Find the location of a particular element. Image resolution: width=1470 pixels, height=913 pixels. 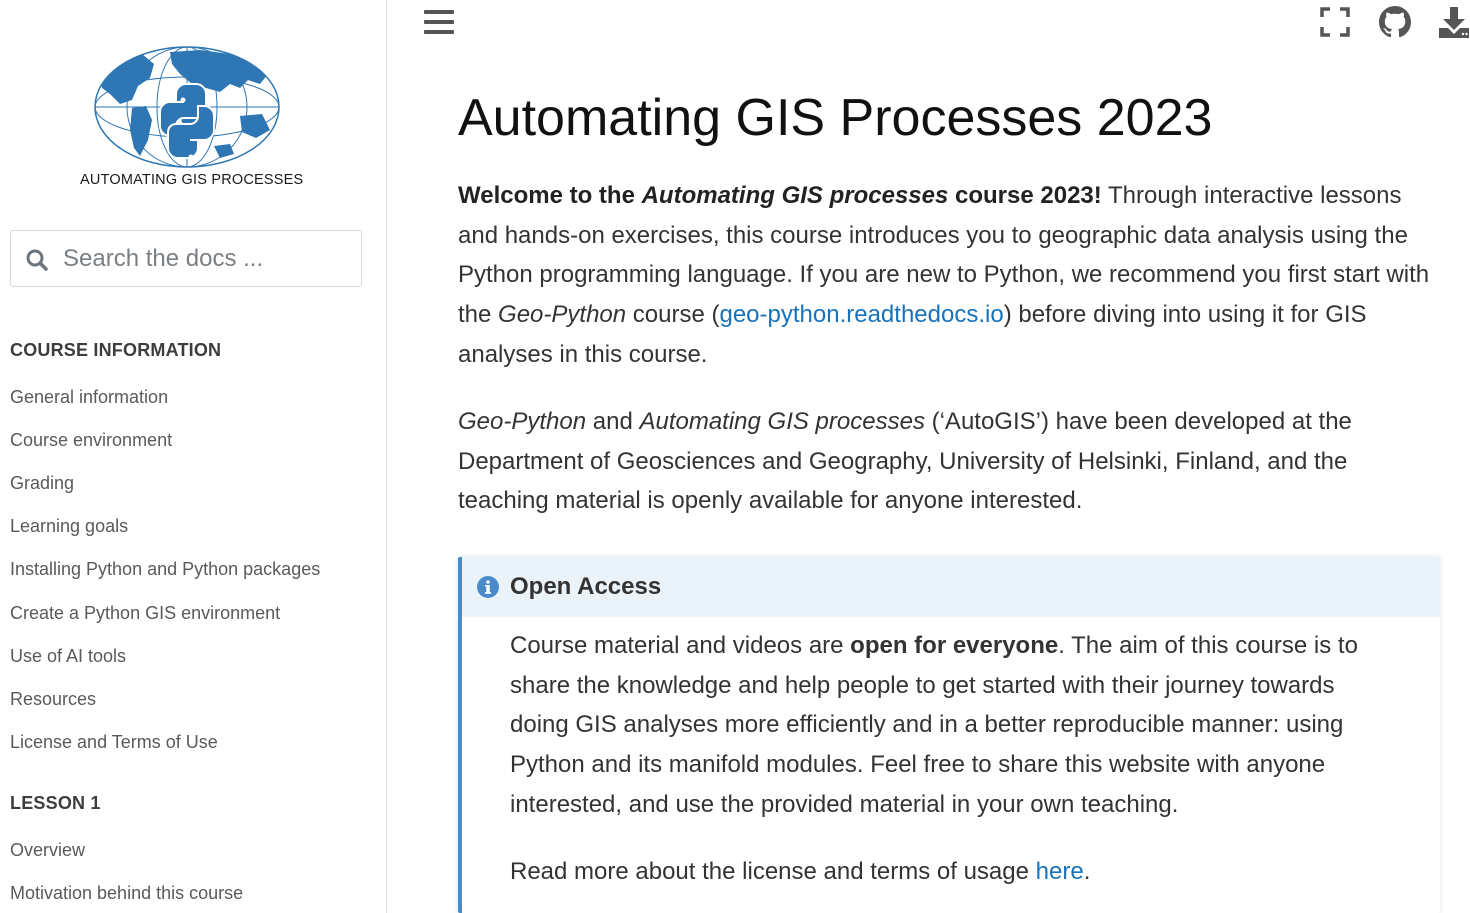

nav-caption-lesson-1: LESSON 1 is located at coordinates (55, 803).